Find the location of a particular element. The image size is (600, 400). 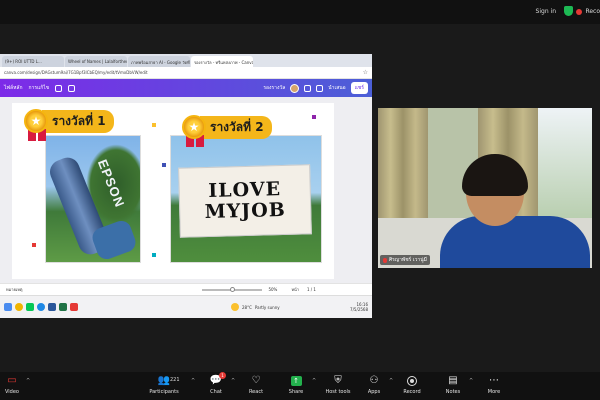

pages-button: หน้า is located at coordinates (295, 289).